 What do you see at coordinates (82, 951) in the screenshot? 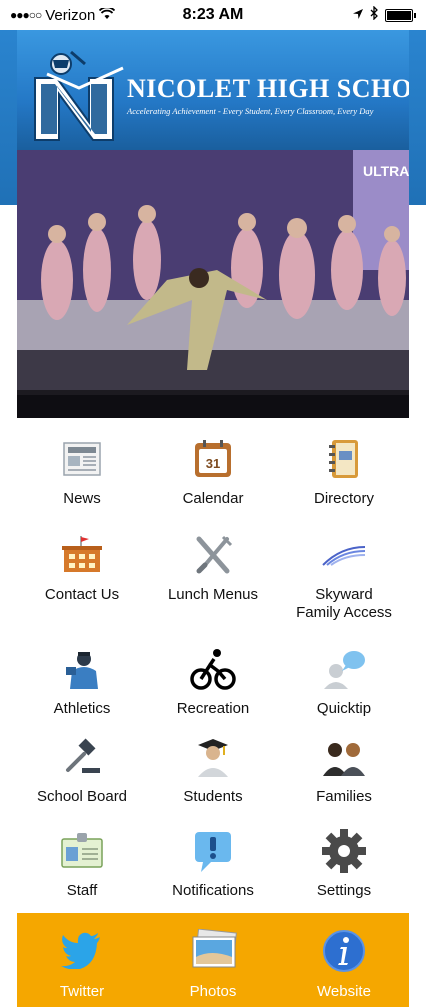
I see `twitter-bird-icon` at bounding box center [82, 951].